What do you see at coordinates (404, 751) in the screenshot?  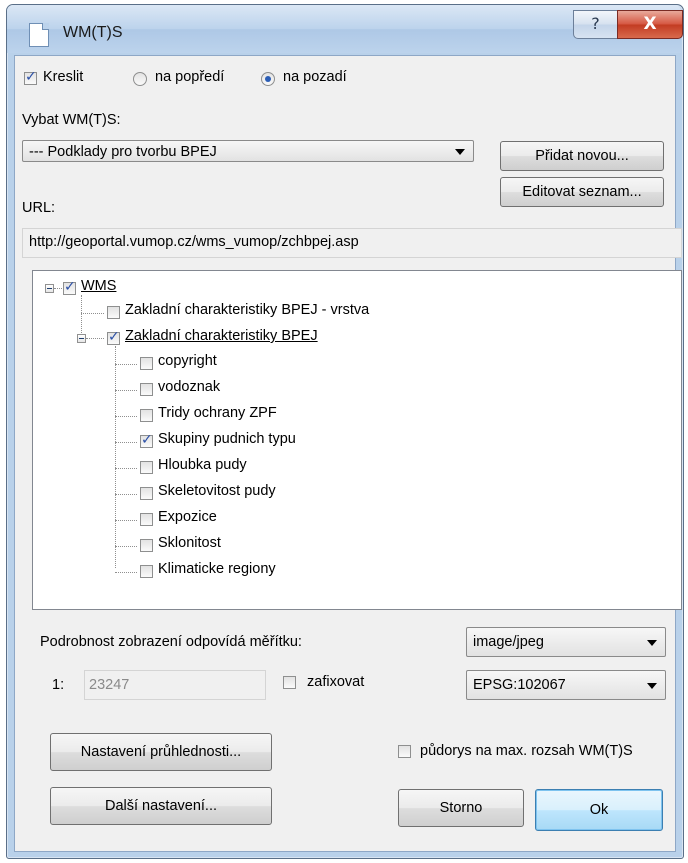 I see `extent-checkbox` at bounding box center [404, 751].